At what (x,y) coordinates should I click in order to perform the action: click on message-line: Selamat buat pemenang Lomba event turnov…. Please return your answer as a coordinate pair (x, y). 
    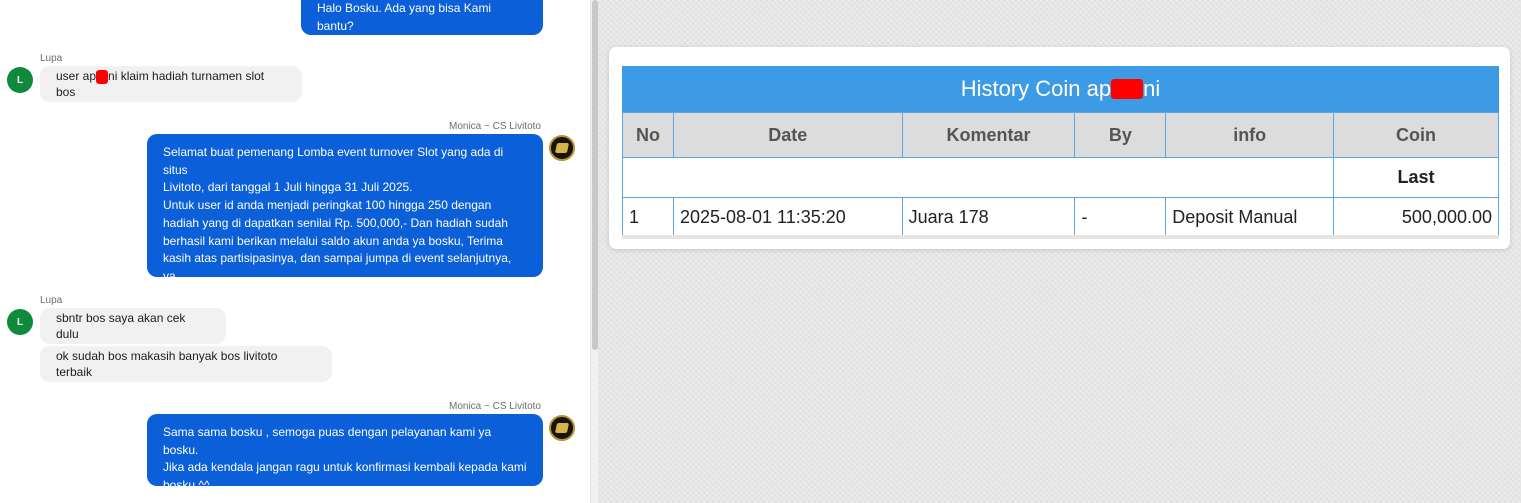
    Looking at the image, I should click on (333, 161).